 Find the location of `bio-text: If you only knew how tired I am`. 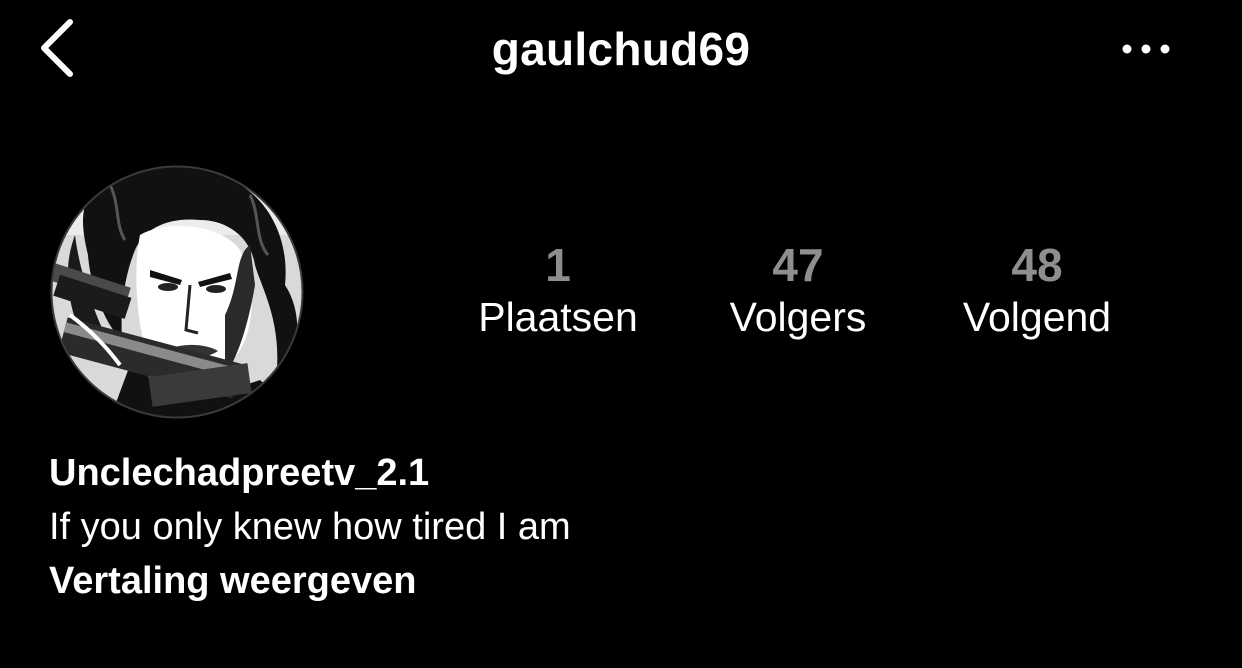

bio-text: If you only knew how tired I am is located at coordinates (310, 527).